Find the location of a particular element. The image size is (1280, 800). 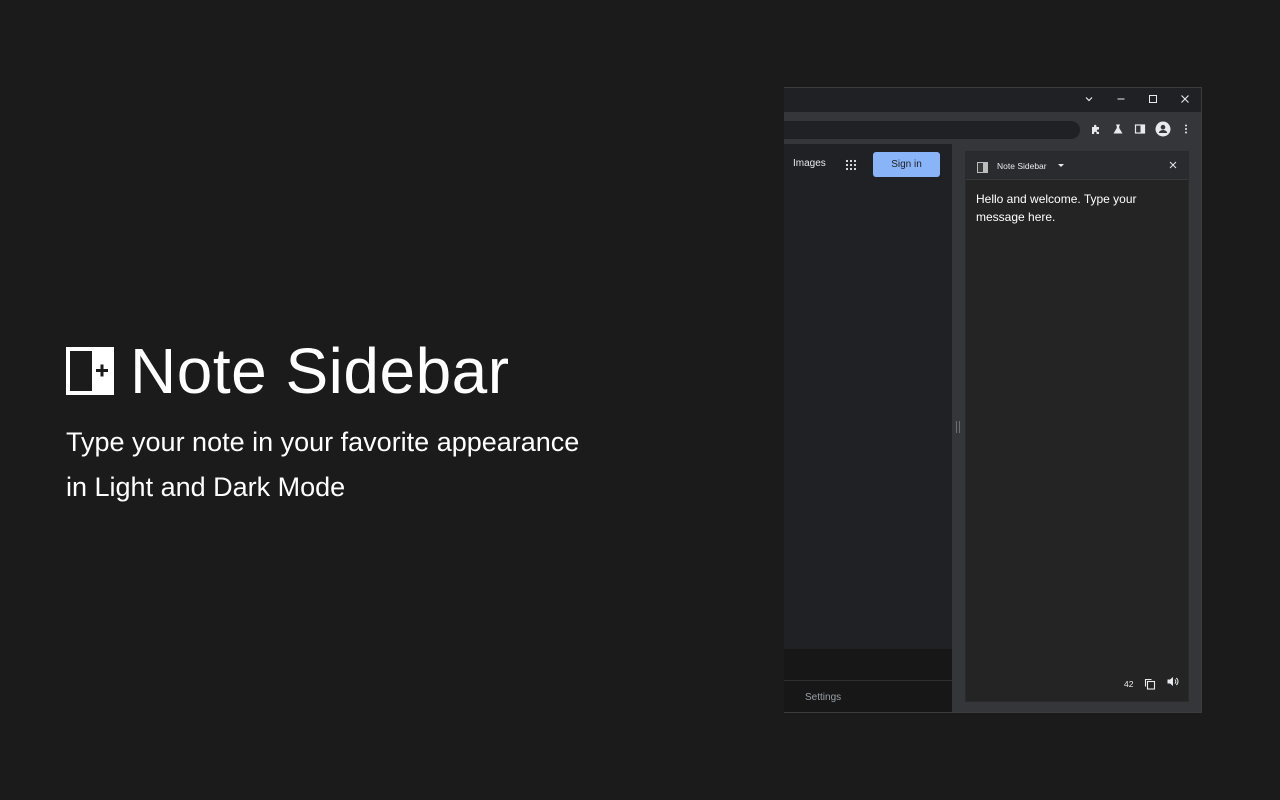

footer-divider is located at coordinates (868, 680).